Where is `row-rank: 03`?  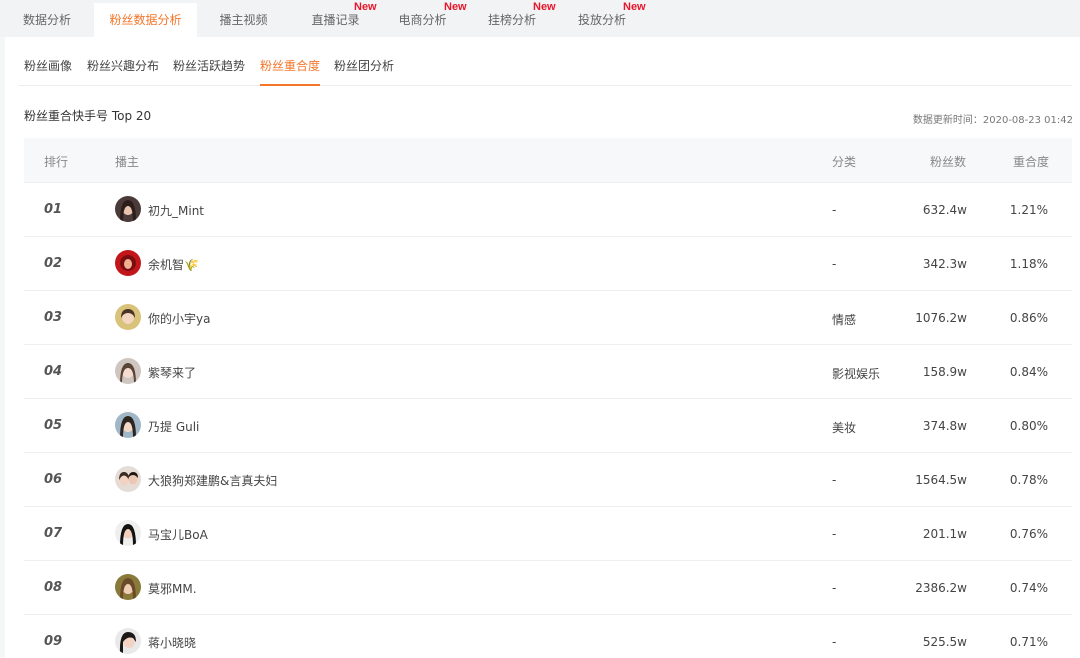
row-rank: 03 is located at coordinates (53, 317).